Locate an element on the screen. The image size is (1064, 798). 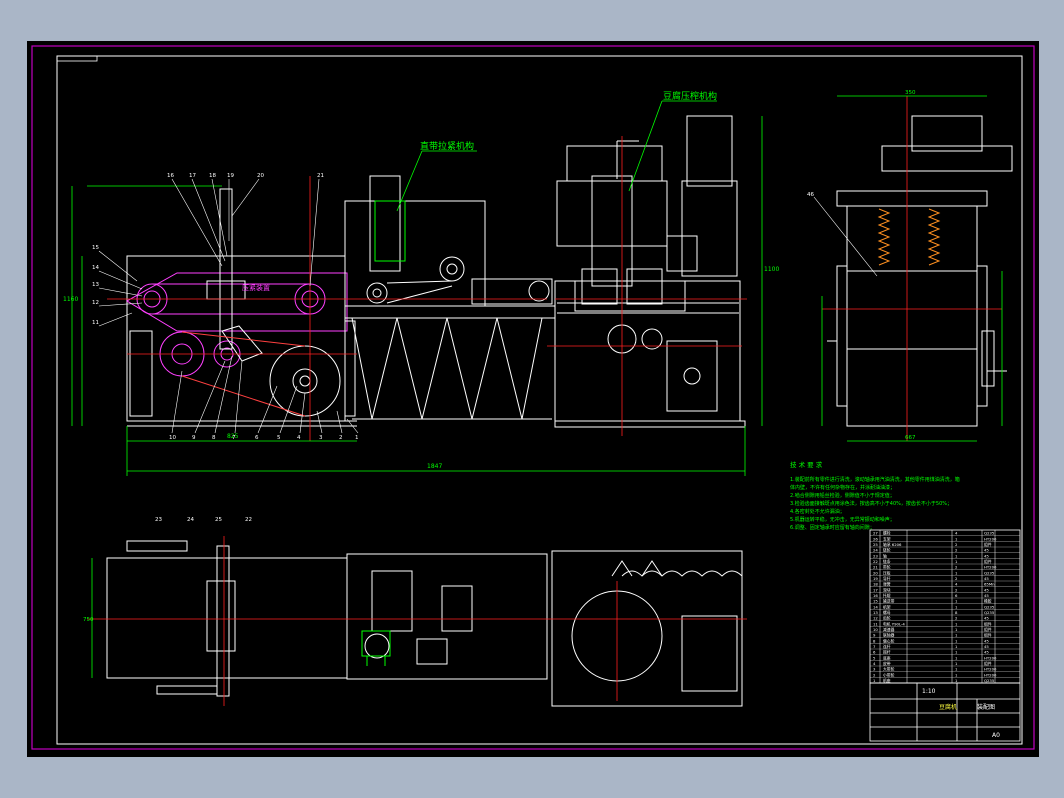
note-line: 1.装配前所有零件进行清洗，滚动轴承用汽油清洗，其他零件用煤油清洗，箱 is located at coordinates (875, 479).